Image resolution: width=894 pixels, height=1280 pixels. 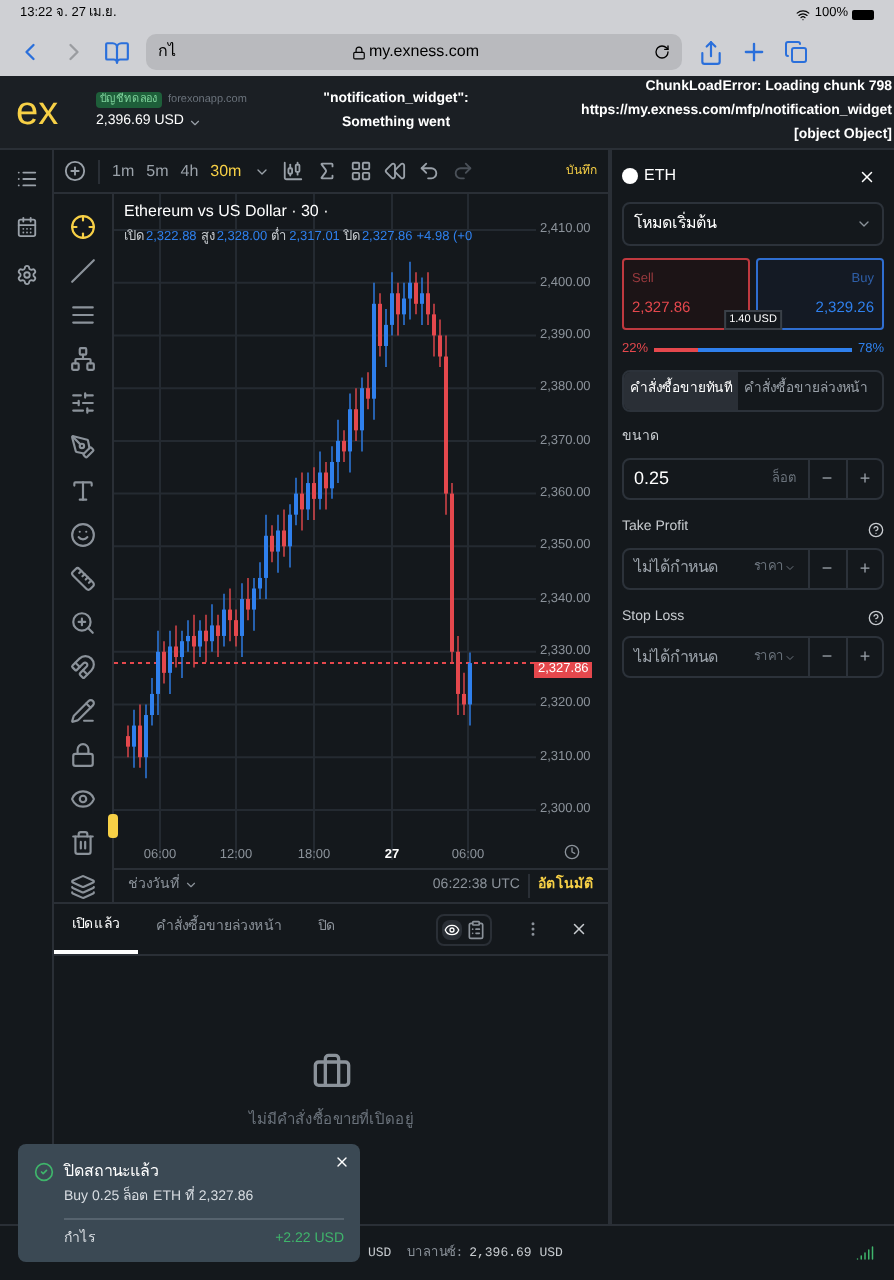 What do you see at coordinates (331, 1072) in the screenshot?
I see `briefcase-icon` at bounding box center [331, 1072].